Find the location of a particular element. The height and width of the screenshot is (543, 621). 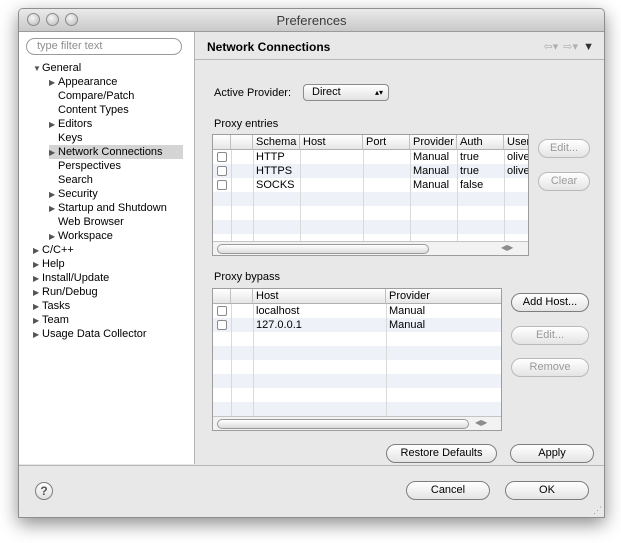

tree-item-web-browser: Web Browser is located at coordinates (86, 222).